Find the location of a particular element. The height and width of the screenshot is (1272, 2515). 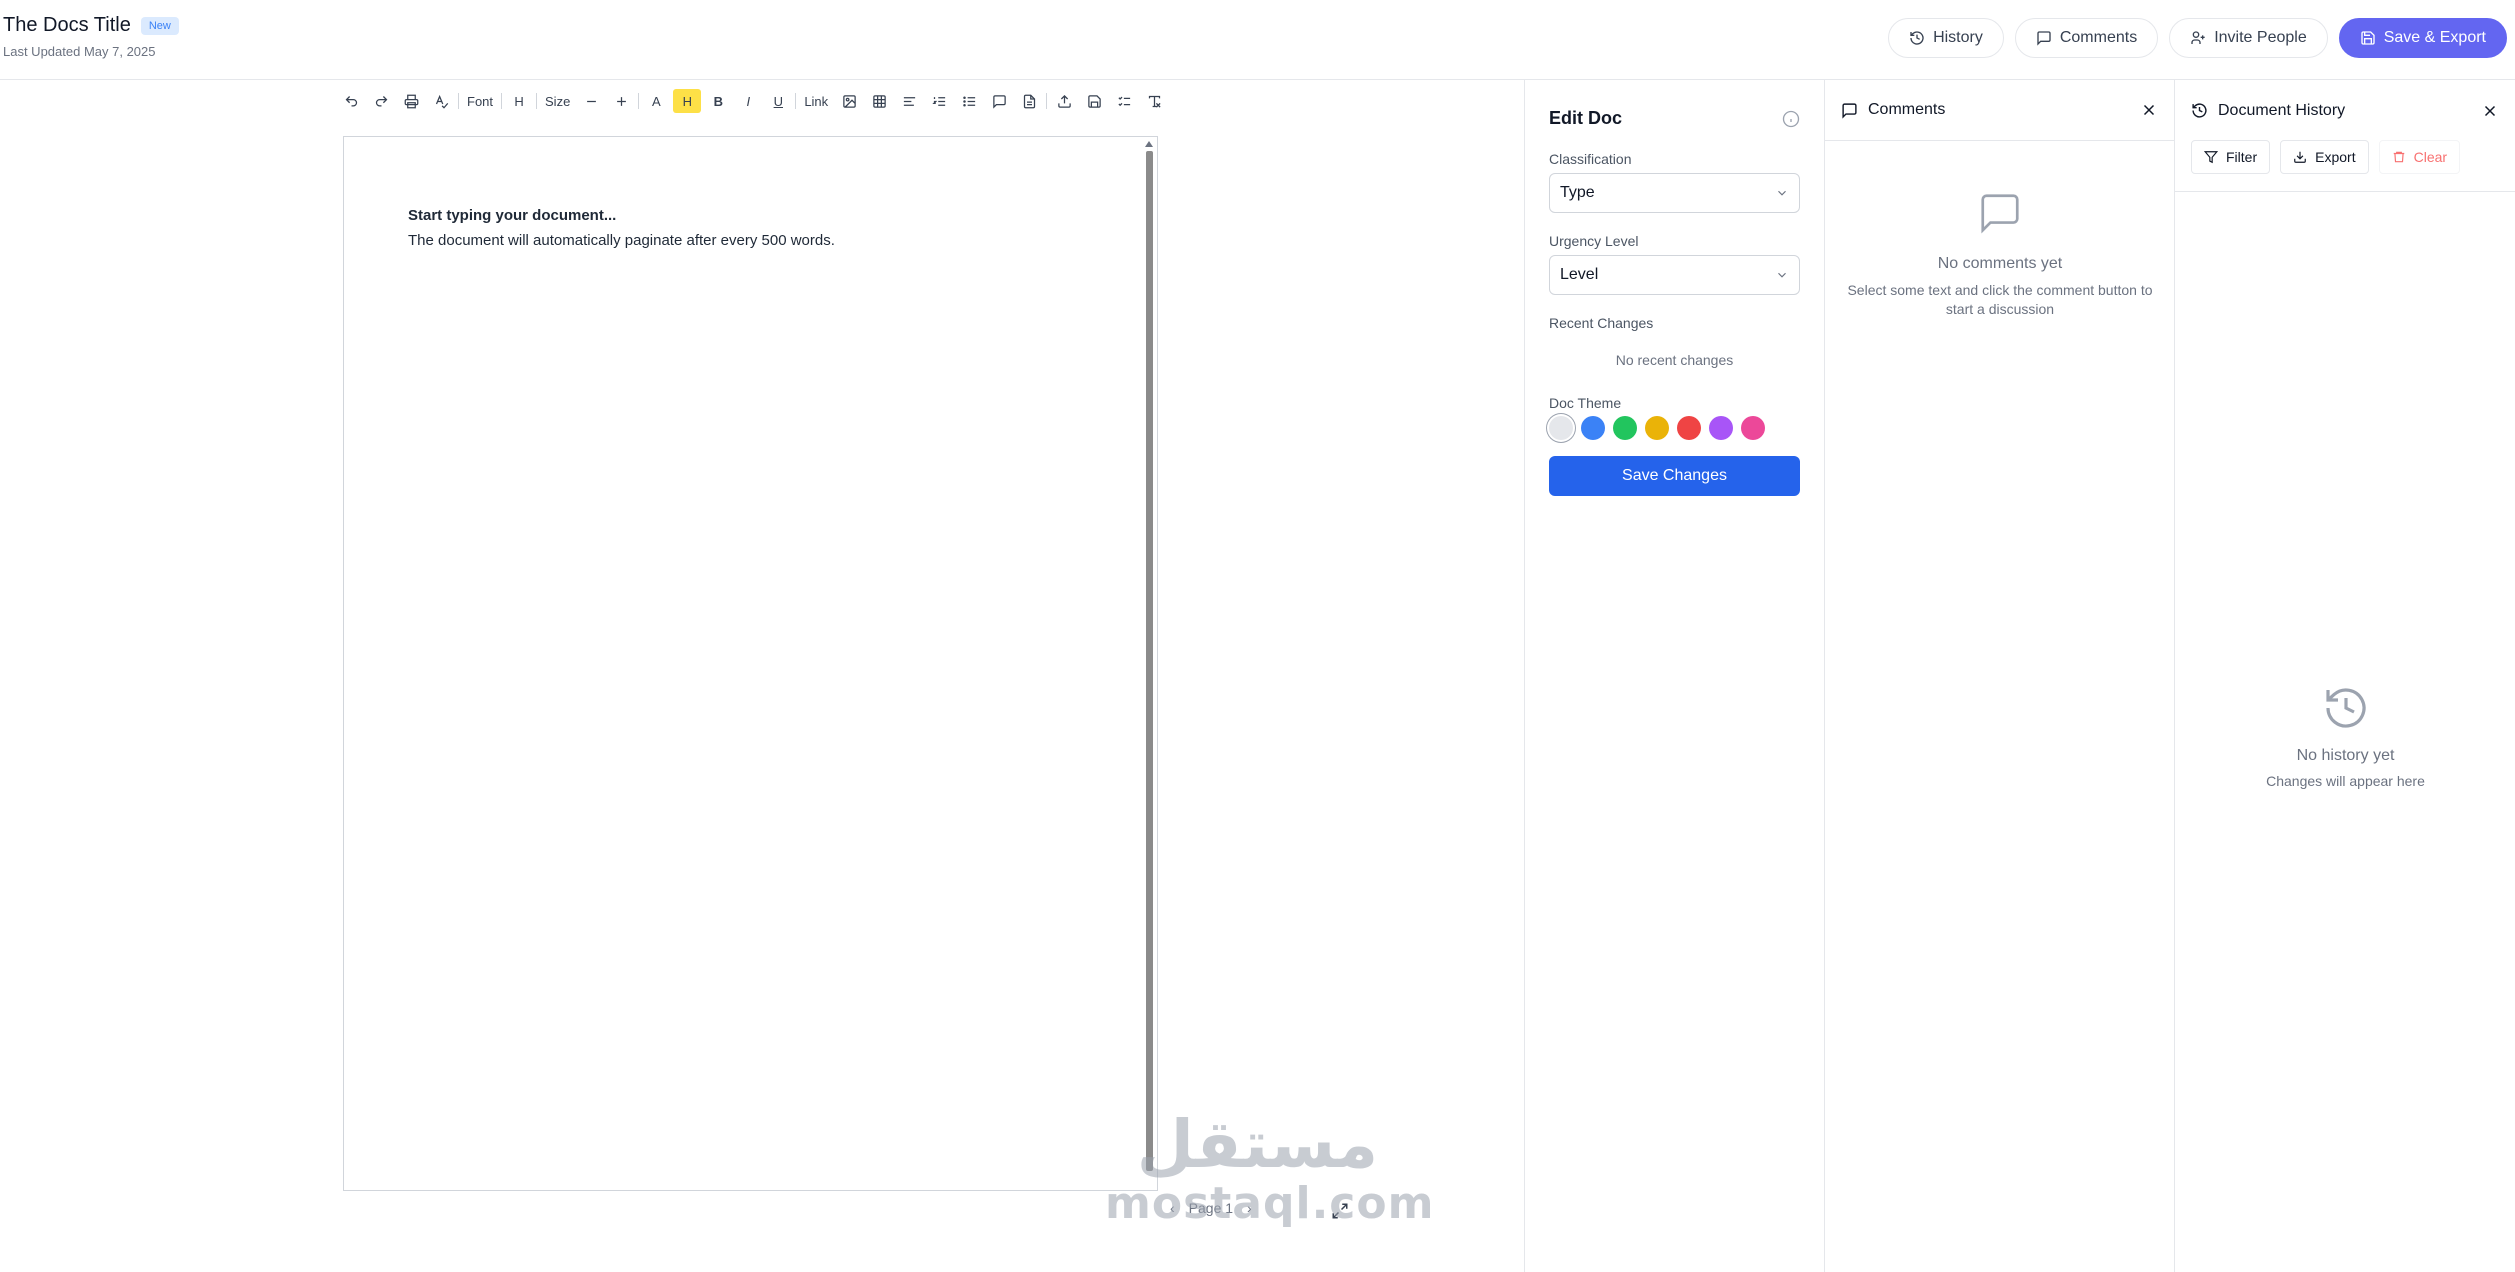

upload-button is located at coordinates (1064, 101).